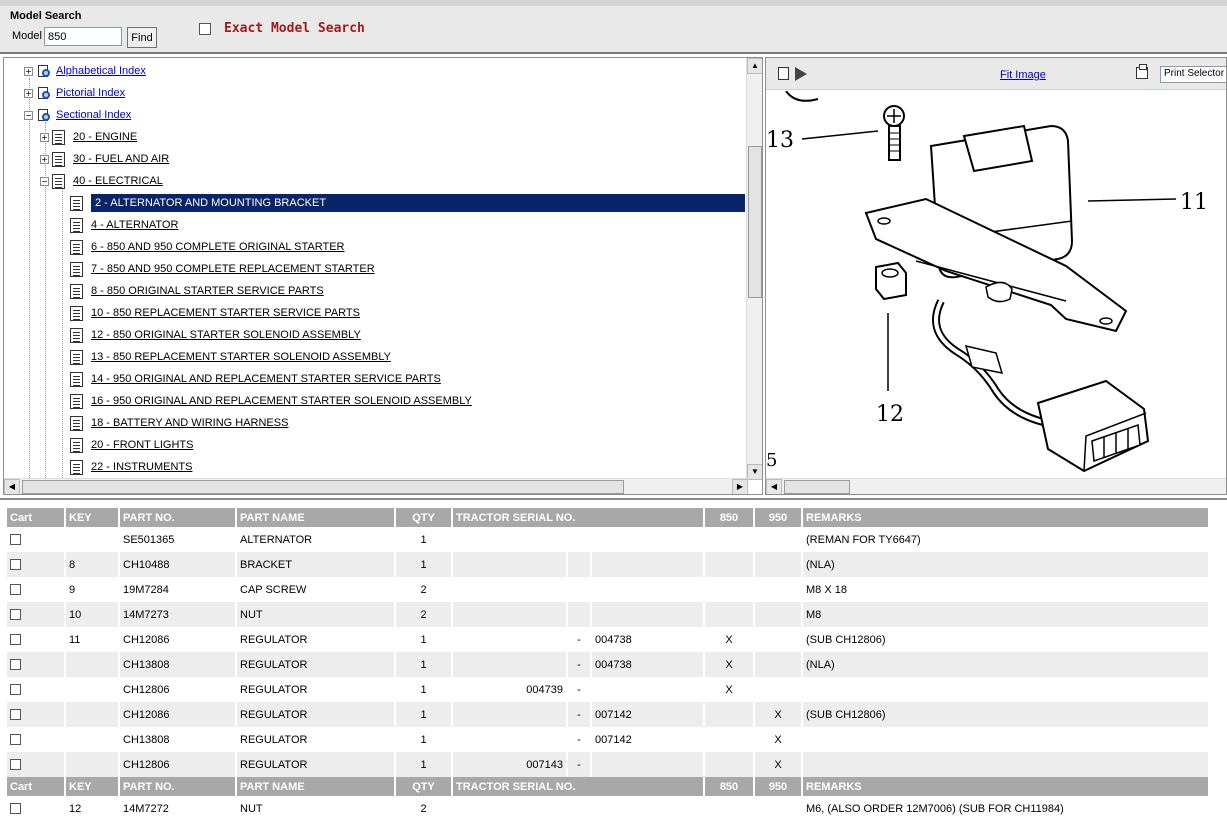 The image size is (1227, 822). I want to click on tree-horizontal-scrollbar: ◀ ▶, so click(376, 486).